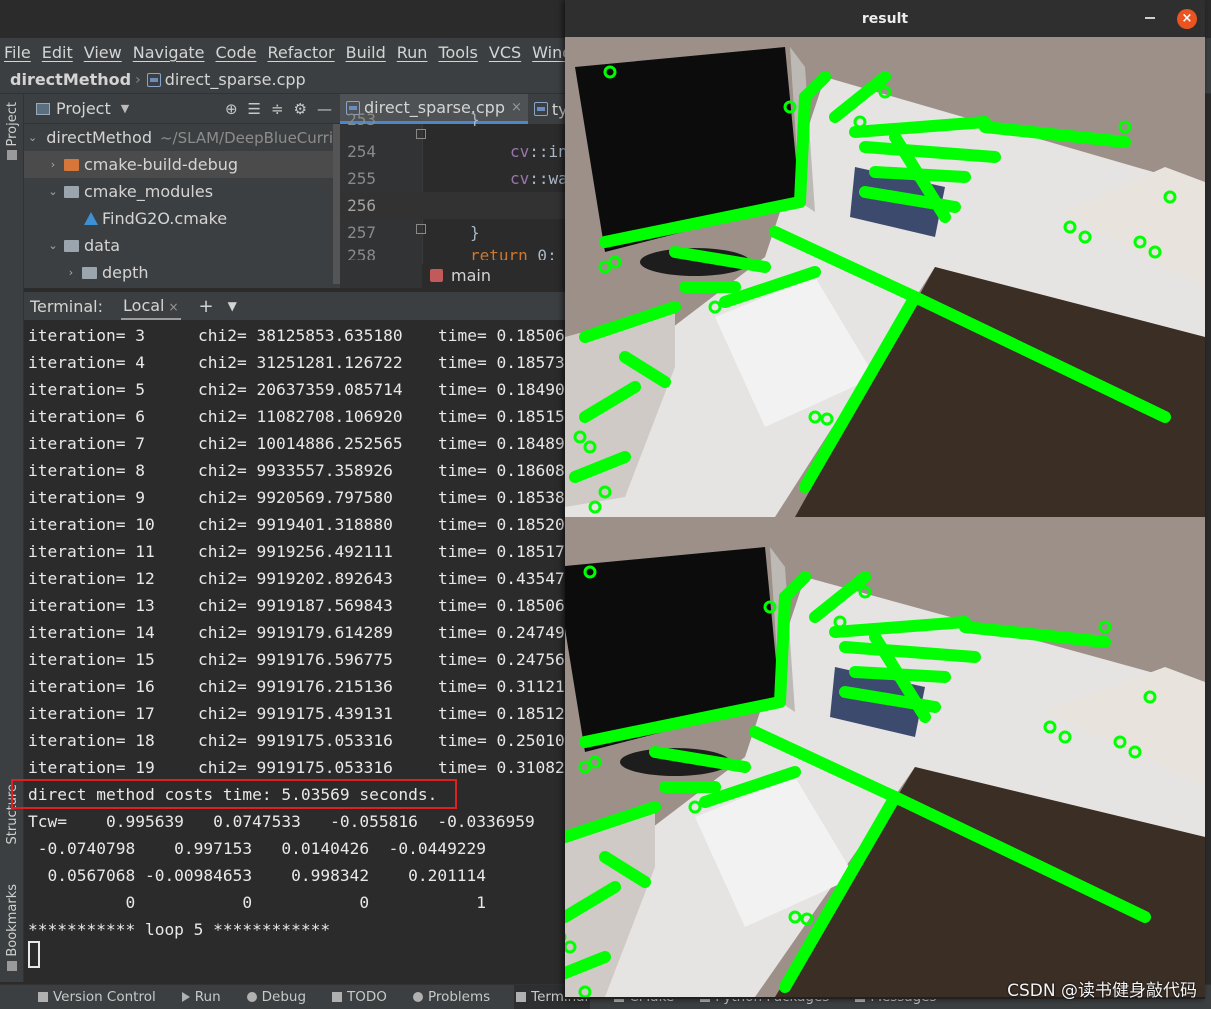 The image size is (1211, 1009). What do you see at coordinates (231, 109) in the screenshot?
I see `locate-icon: ⊕` at bounding box center [231, 109].